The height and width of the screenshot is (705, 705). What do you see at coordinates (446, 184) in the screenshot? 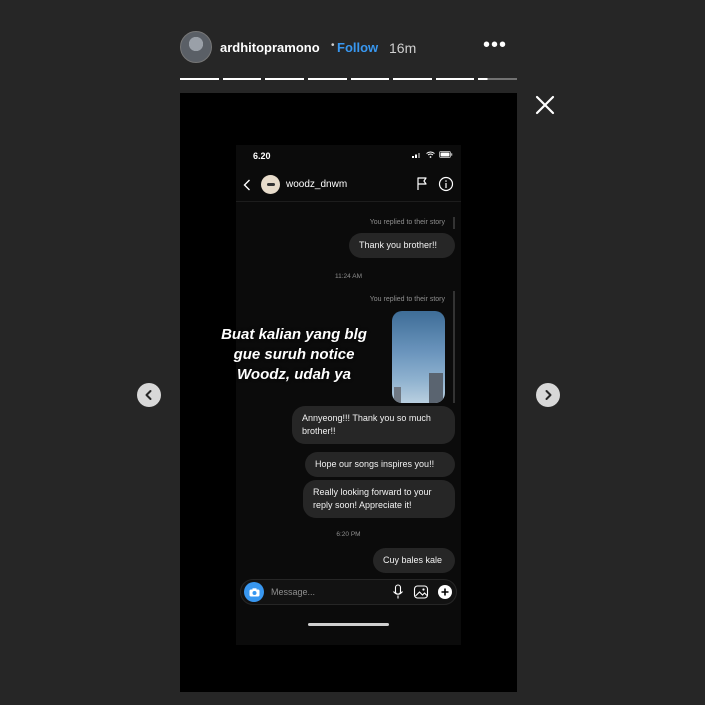
I see `info-icon` at bounding box center [446, 184].